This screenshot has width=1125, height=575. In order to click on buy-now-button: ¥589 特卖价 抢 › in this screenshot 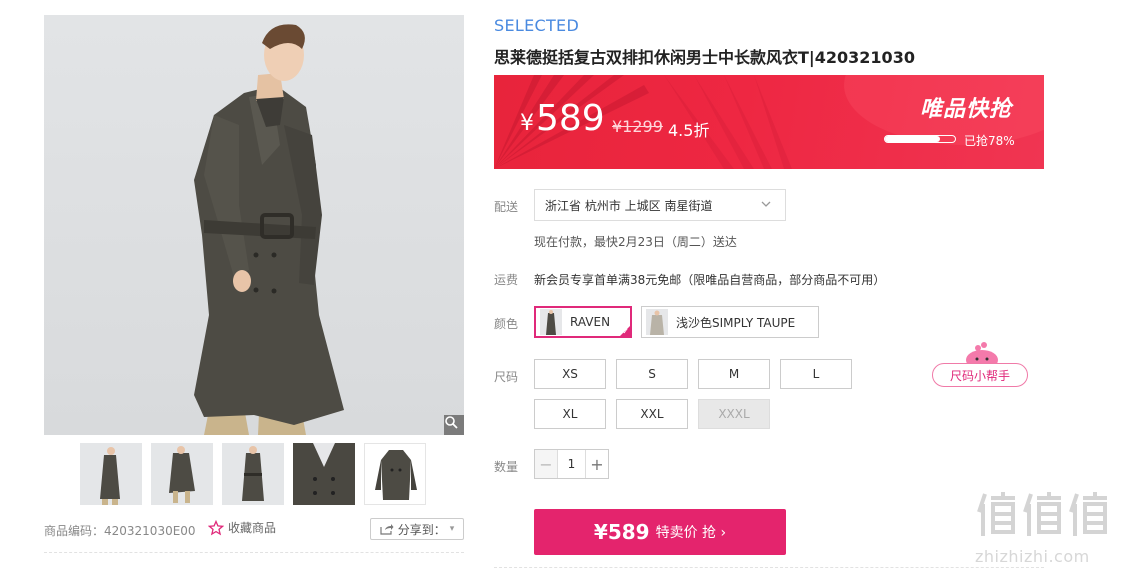, I will do `click(660, 532)`.